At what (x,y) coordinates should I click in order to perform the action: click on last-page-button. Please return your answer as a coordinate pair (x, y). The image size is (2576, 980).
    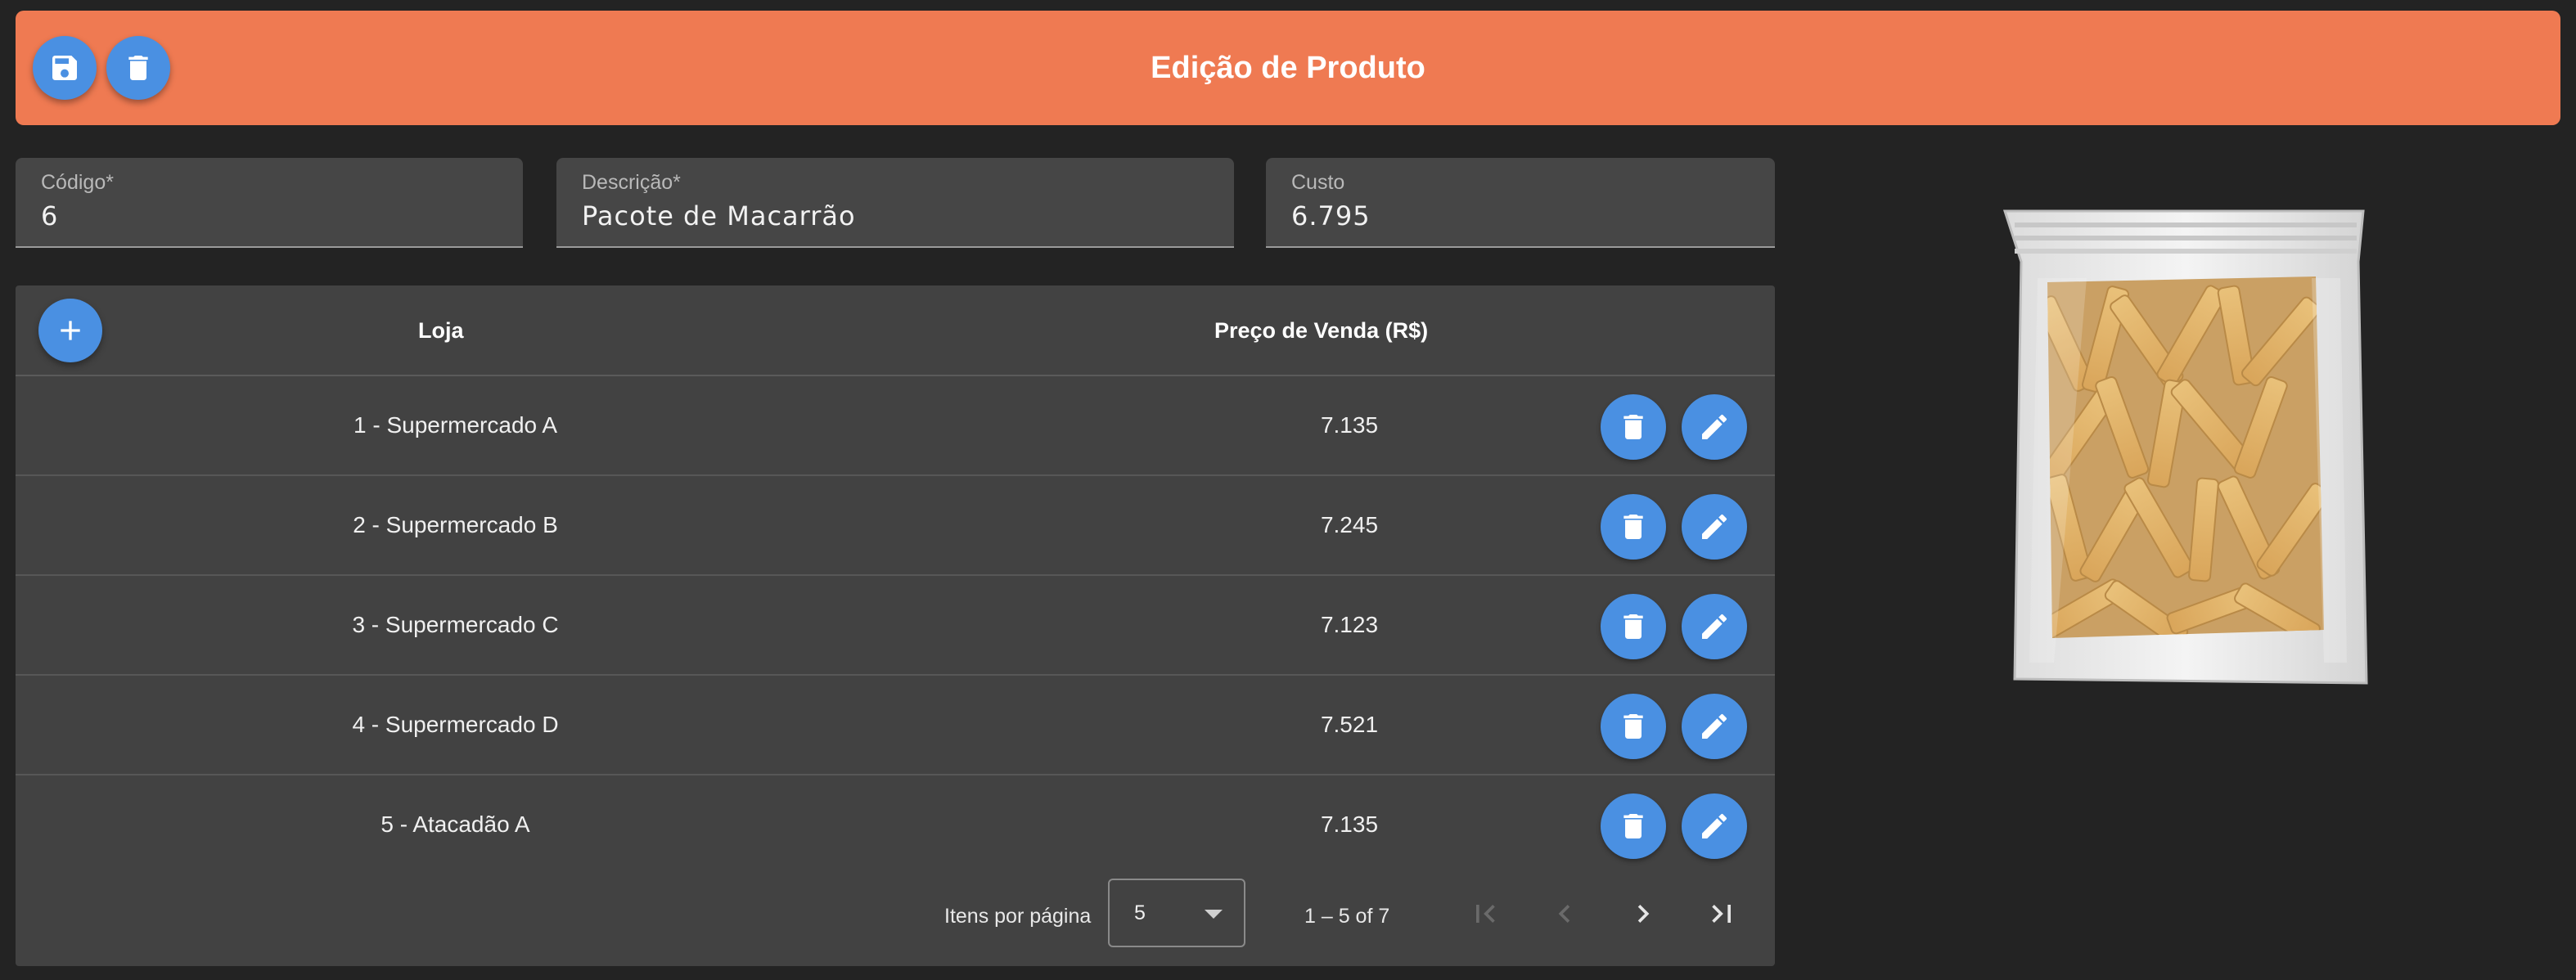
    Looking at the image, I should click on (1722, 914).